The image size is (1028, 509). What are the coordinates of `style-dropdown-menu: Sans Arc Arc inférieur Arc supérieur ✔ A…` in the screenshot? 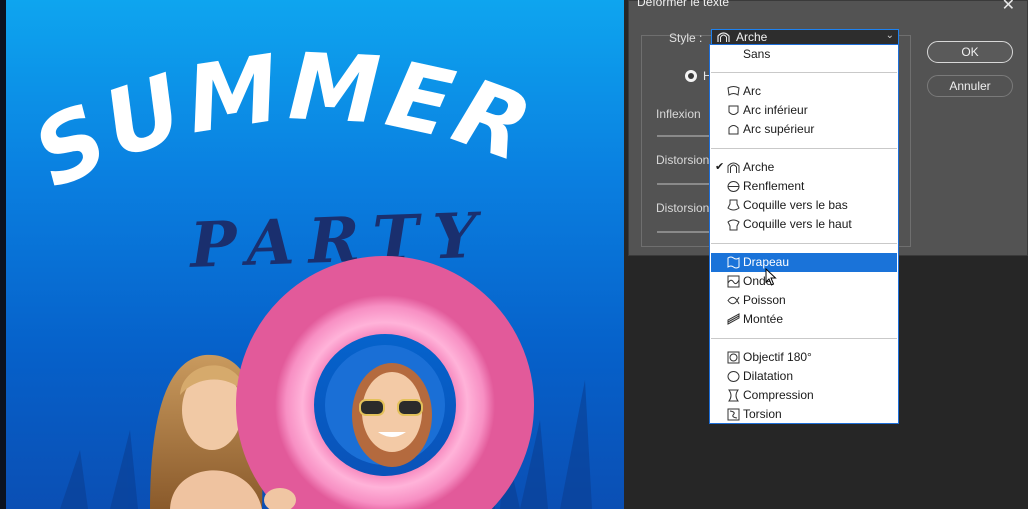 It's located at (804, 234).